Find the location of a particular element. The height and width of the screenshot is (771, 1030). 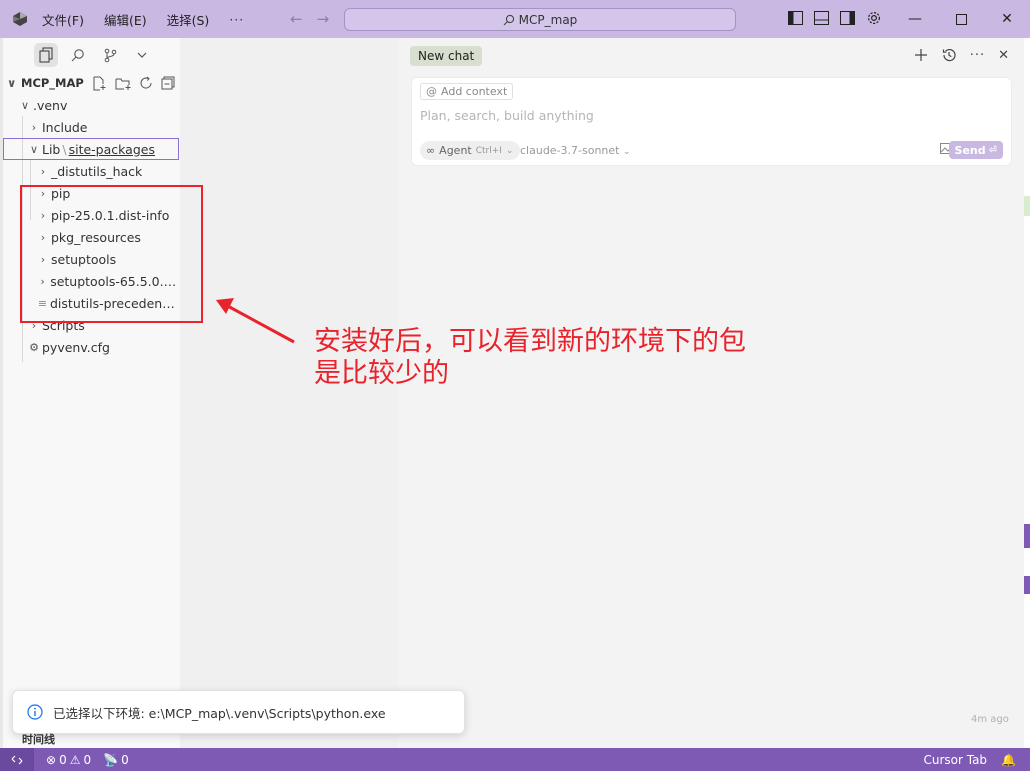

broadcast-icon: 📡 is located at coordinates (111, 759).